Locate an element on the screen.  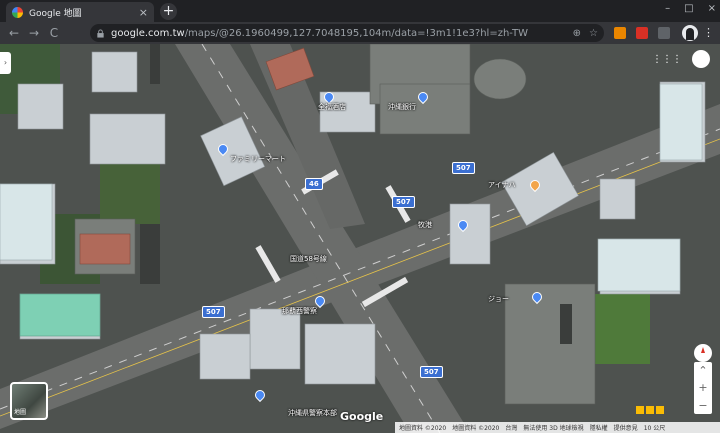
region-link: 台灣 is located at coordinates (511, 427).